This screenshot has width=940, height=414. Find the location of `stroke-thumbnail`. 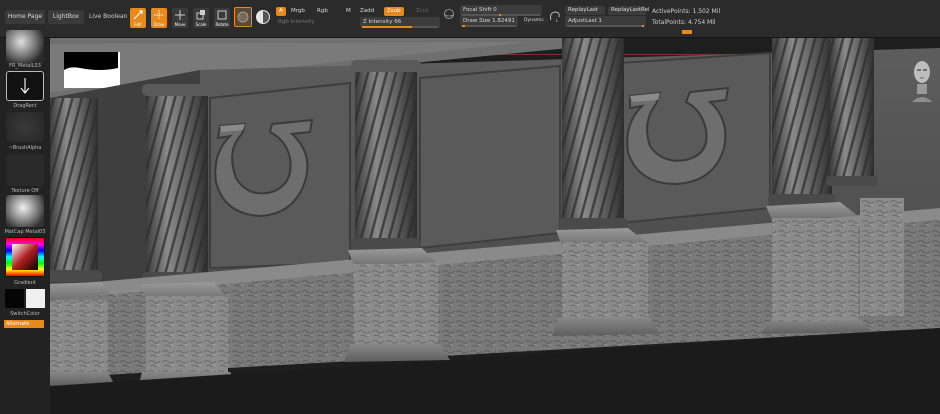

stroke-thumbnail is located at coordinates (25, 86).